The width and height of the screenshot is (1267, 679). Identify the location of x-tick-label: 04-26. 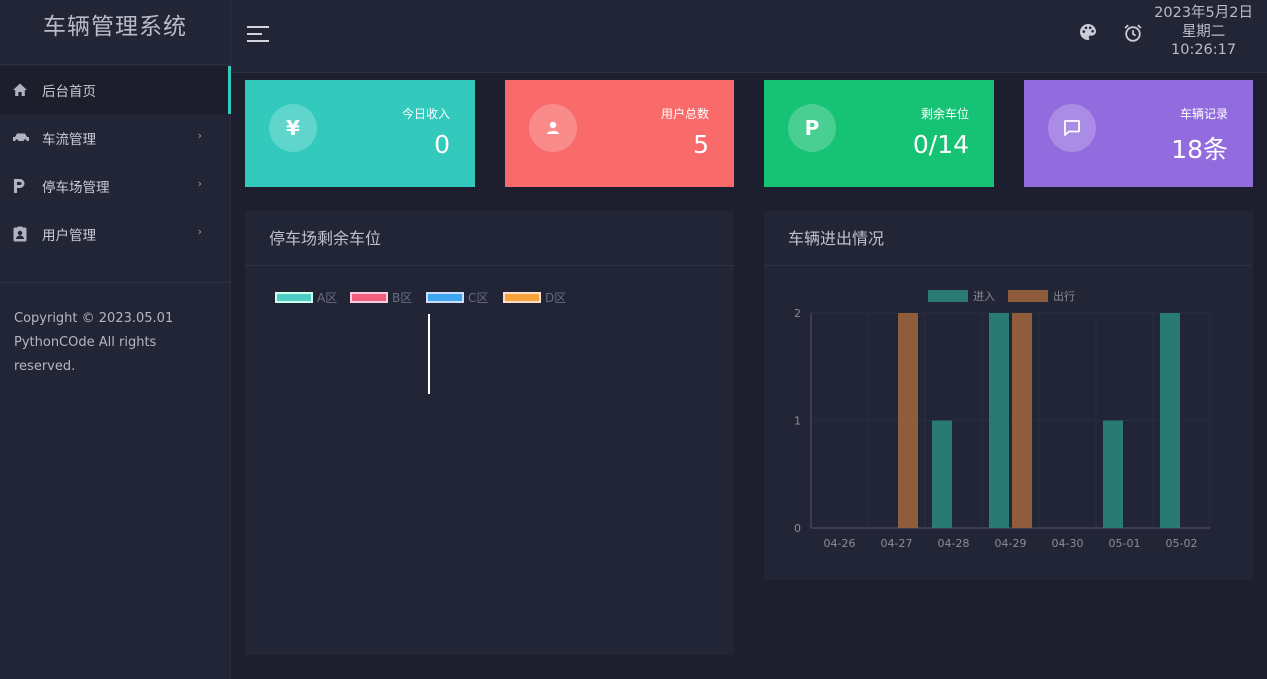
(840, 543).